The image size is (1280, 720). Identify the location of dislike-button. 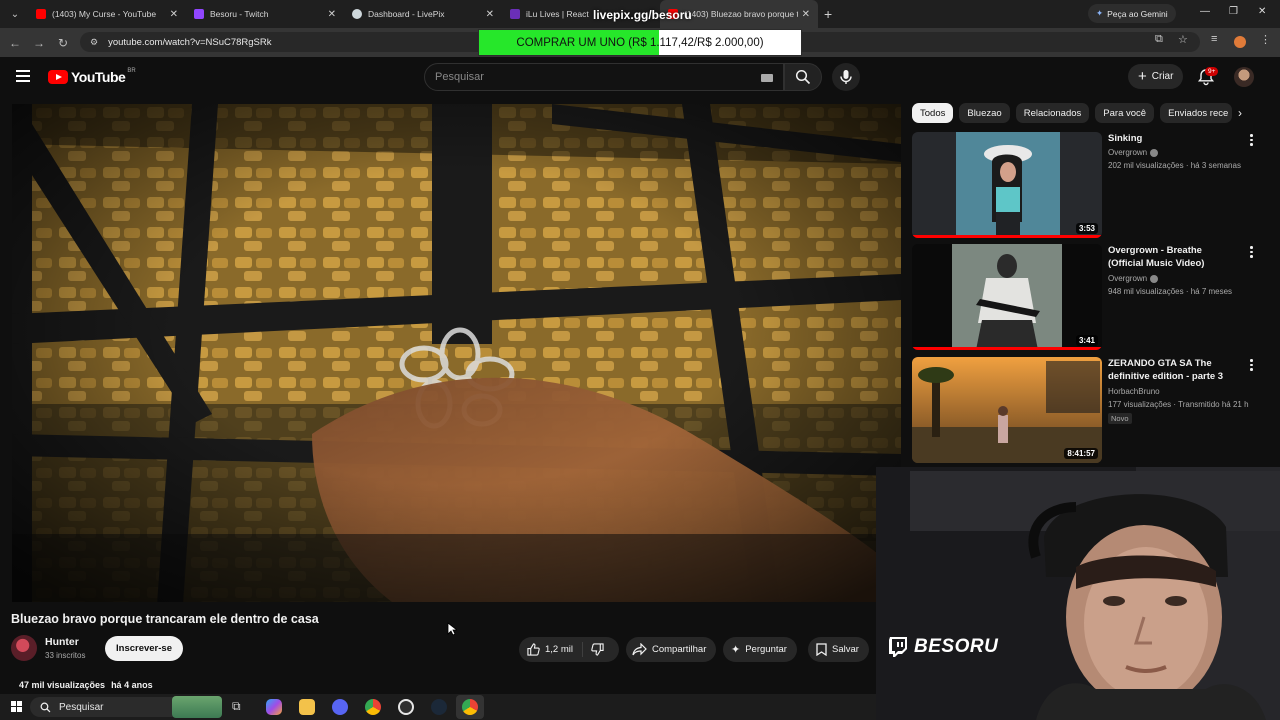
(597, 649).